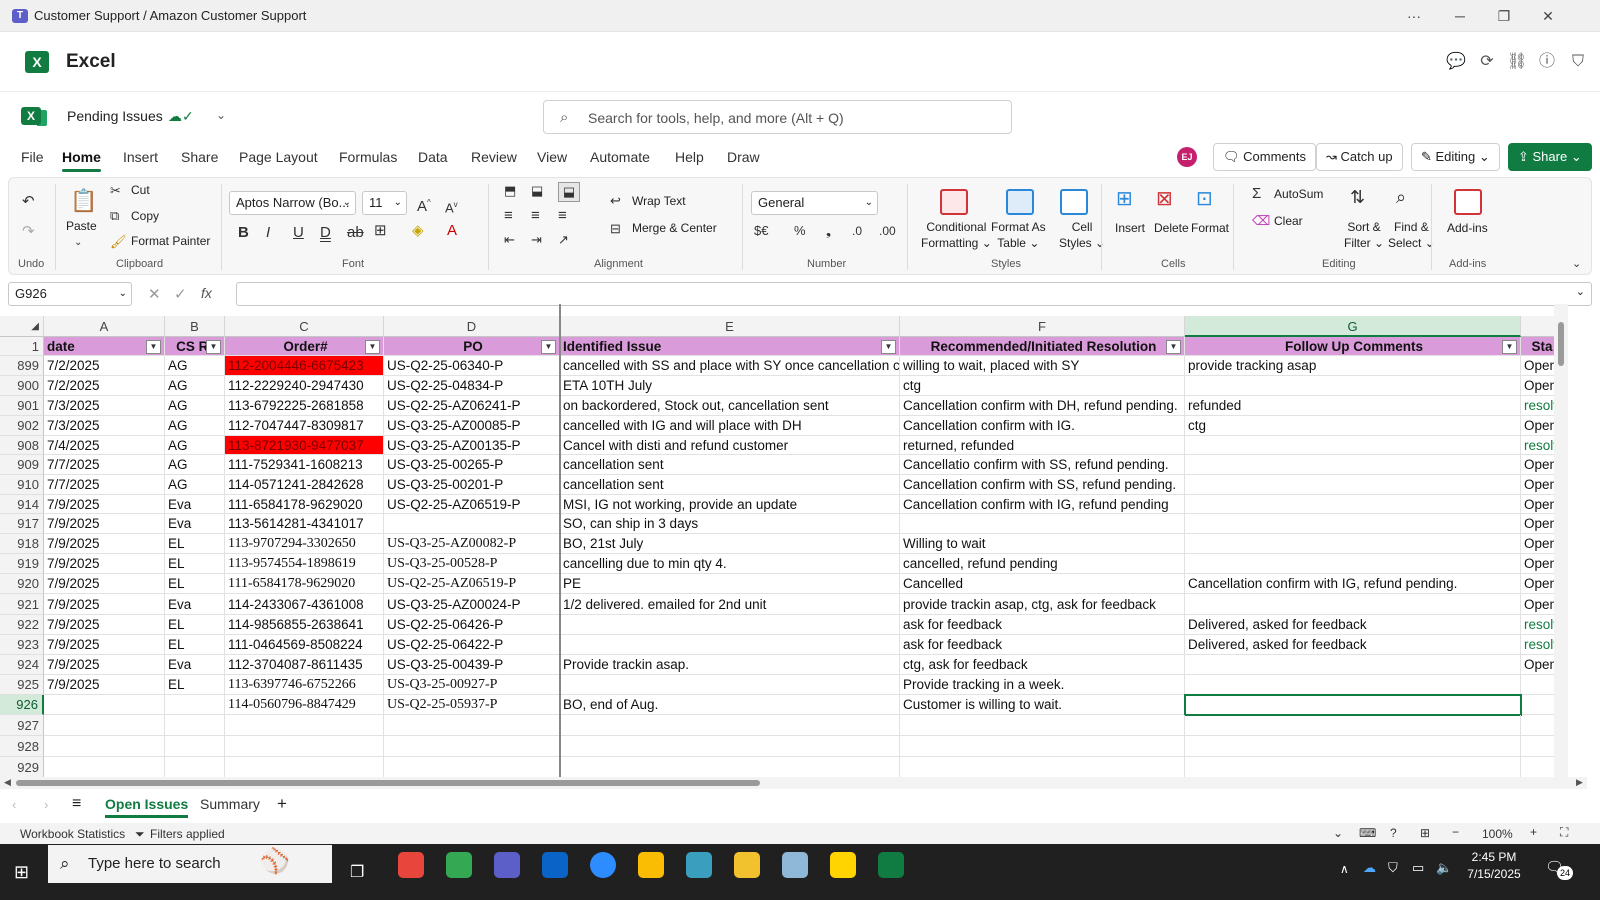 The height and width of the screenshot is (900, 1600). I want to click on task-view-icon: ❐, so click(357, 872).